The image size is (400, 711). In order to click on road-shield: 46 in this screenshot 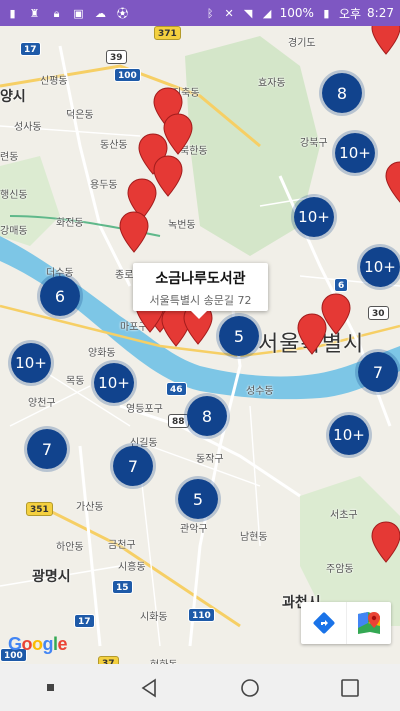, I will do `click(176, 389)`.